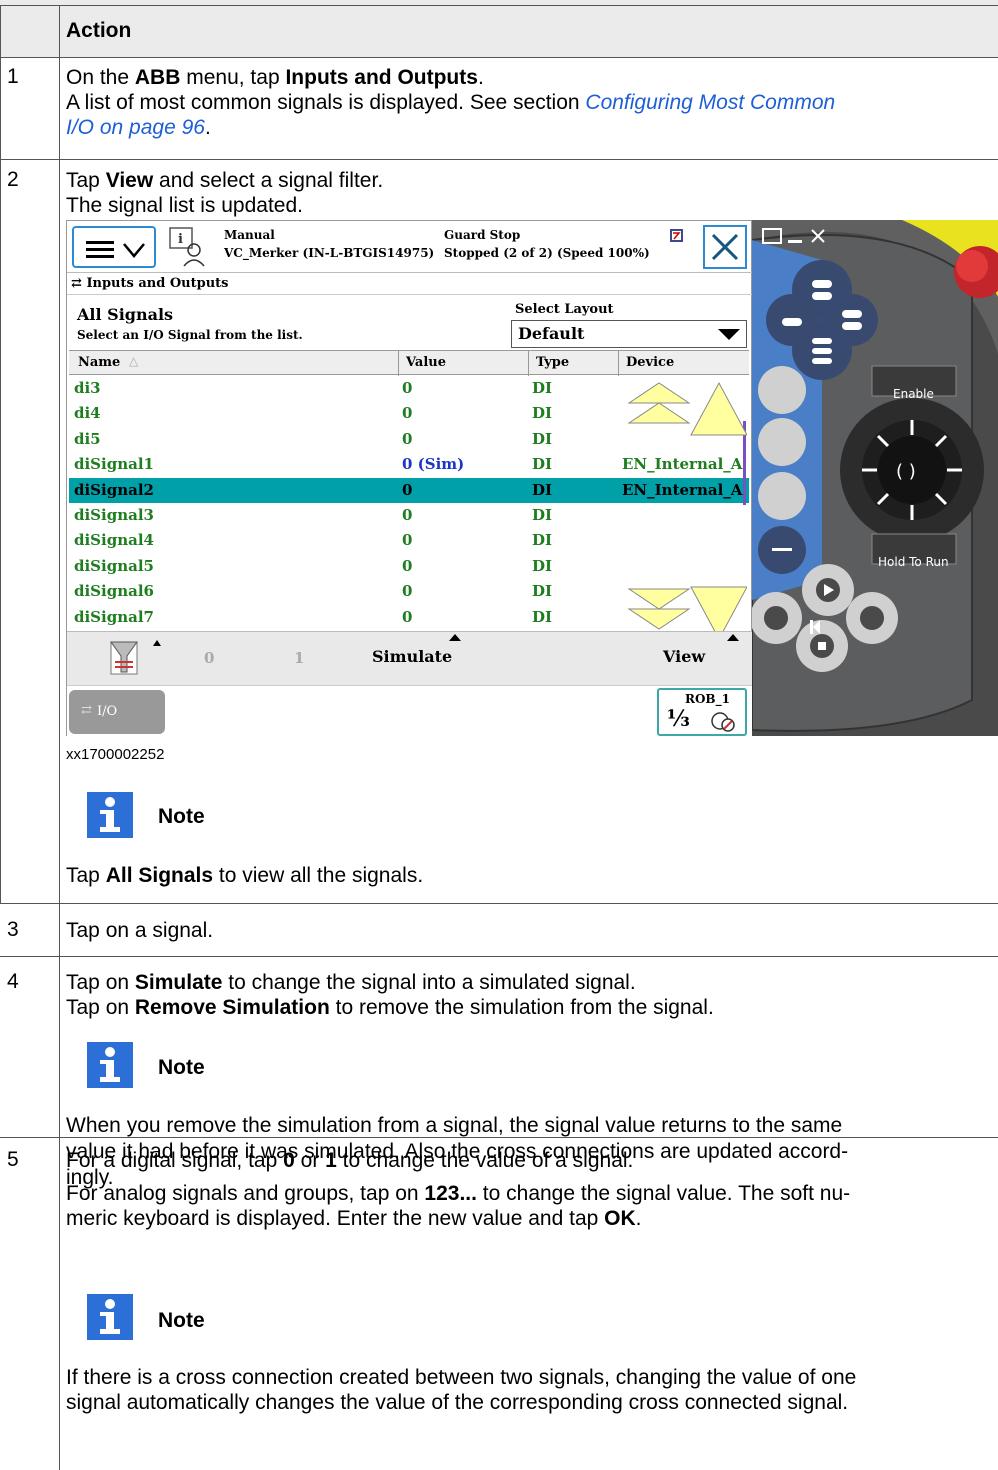 Image resolution: width=998 pixels, height=1470 pixels. What do you see at coordinates (107, 711) in the screenshot?
I see `io-tab-label: I/O` at bounding box center [107, 711].